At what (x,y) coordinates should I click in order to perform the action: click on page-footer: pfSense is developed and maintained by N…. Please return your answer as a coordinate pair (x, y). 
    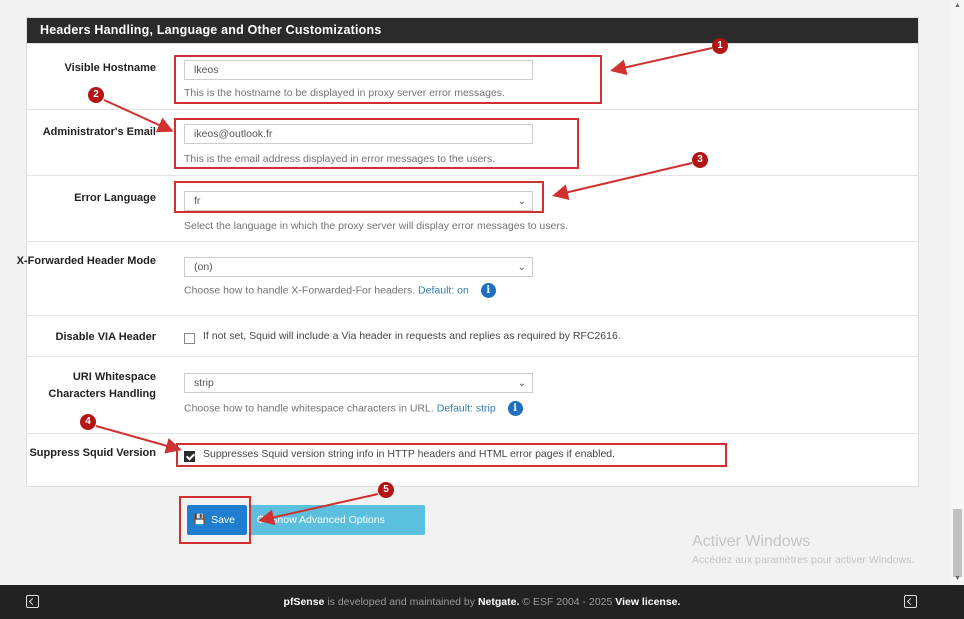
    Looking at the image, I should click on (482, 602).